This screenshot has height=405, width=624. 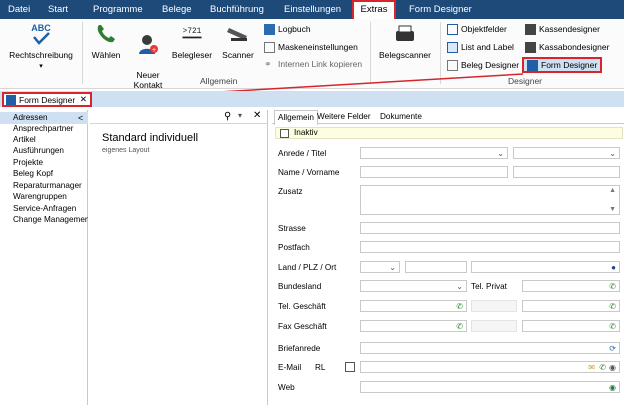 What do you see at coordinates (571, 306) in the screenshot?
I see `tel-mobil-input: ✆` at bounding box center [571, 306].